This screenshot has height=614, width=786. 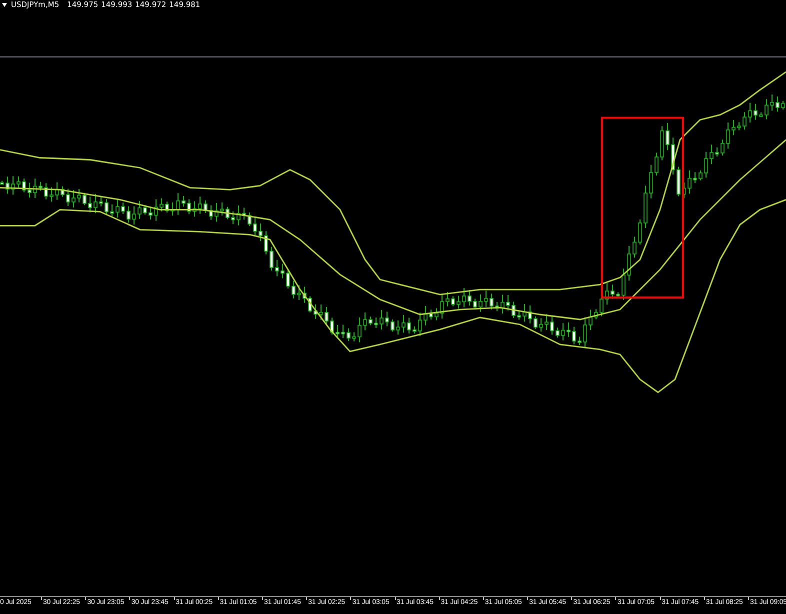 I want to click on horizontal-line, so click(x=393, y=57).